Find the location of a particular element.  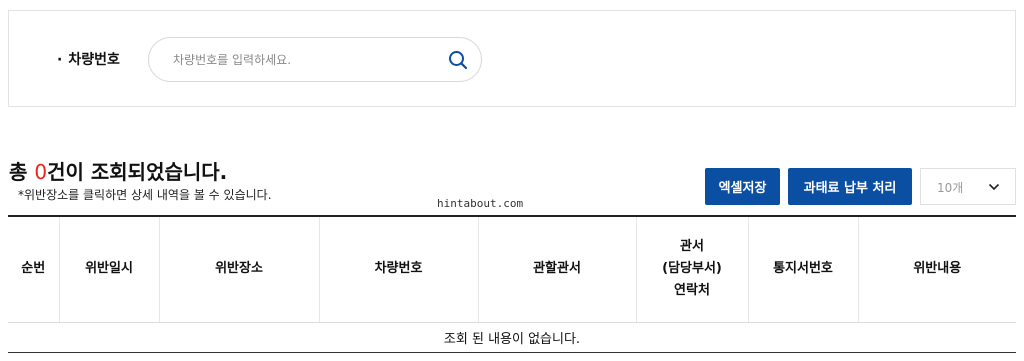

fine-payment-button: 과태료 납부 처리 is located at coordinates (850, 186).